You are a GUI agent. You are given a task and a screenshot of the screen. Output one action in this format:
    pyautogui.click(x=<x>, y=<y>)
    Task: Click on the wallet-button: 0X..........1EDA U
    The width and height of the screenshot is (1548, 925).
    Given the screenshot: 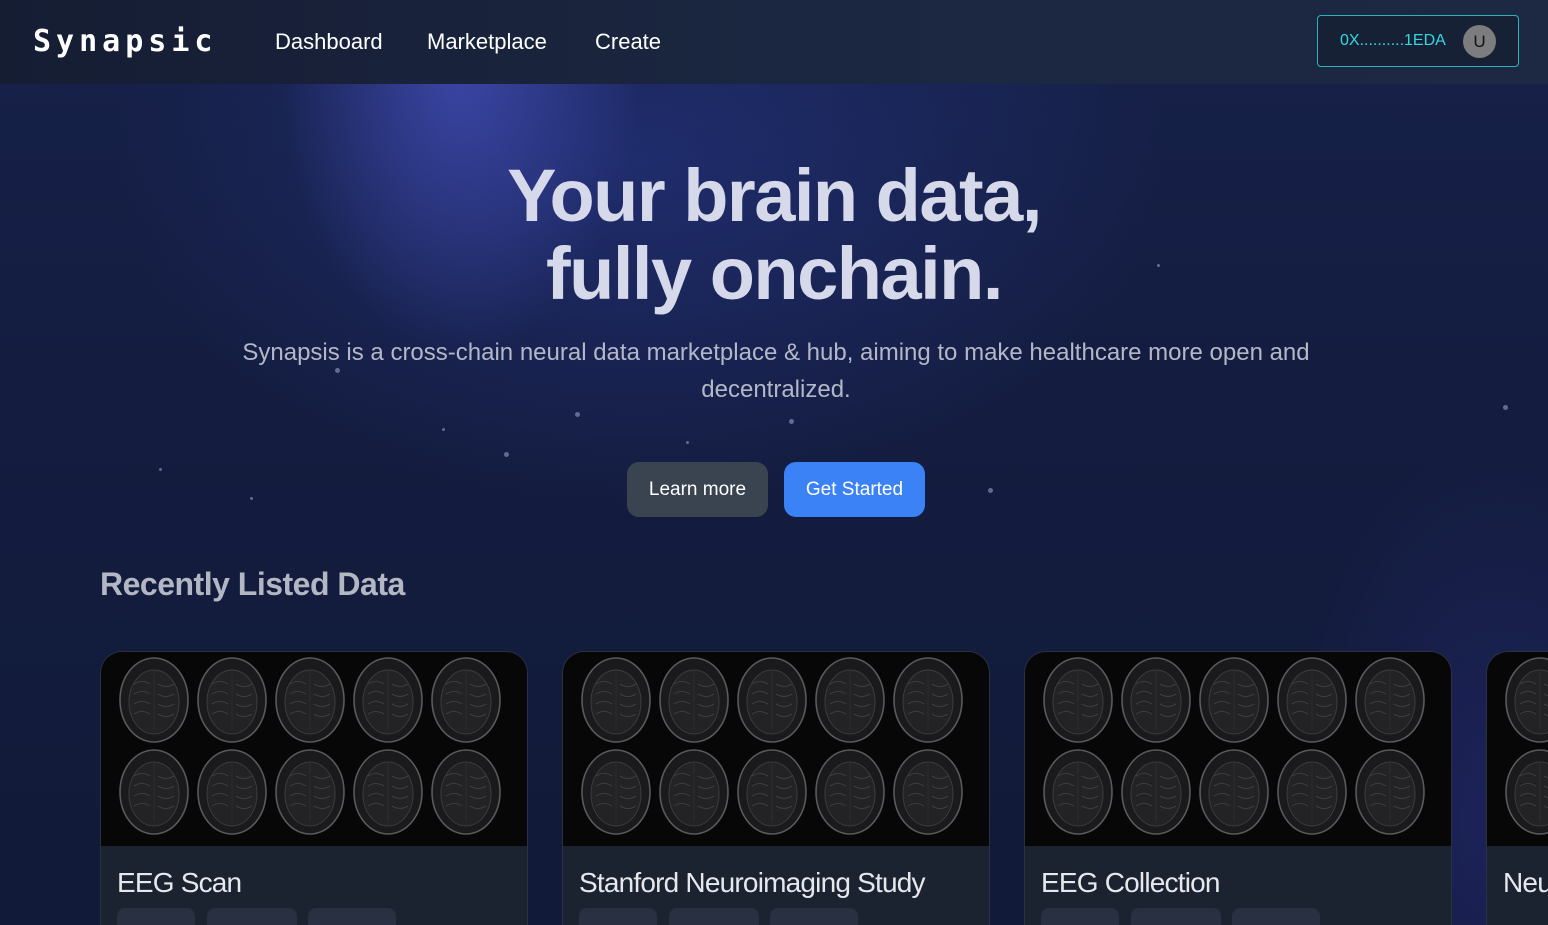 What is the action you would take?
    pyautogui.click(x=1418, y=41)
    